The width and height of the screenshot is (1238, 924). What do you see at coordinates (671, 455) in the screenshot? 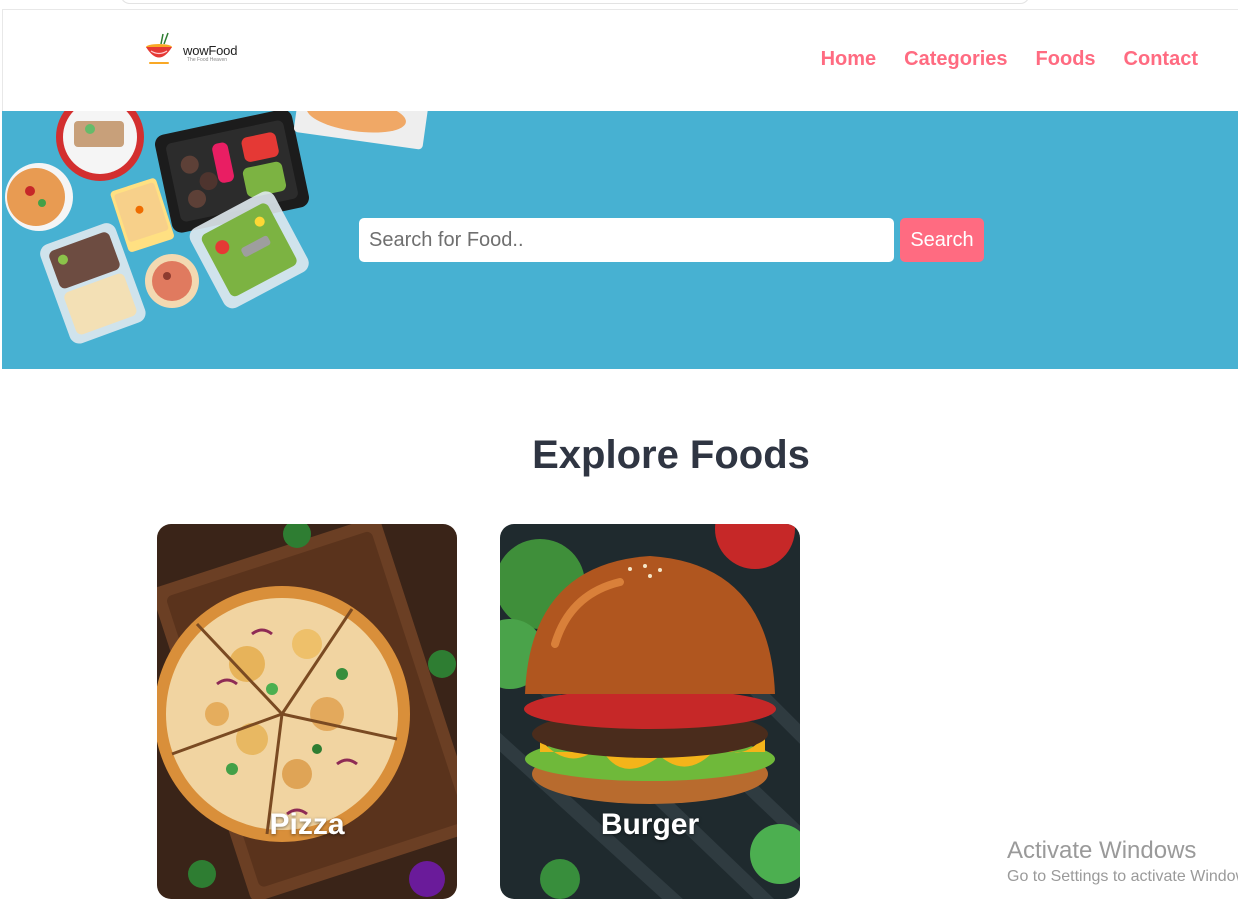
I see `section-title: Explore Foods` at bounding box center [671, 455].